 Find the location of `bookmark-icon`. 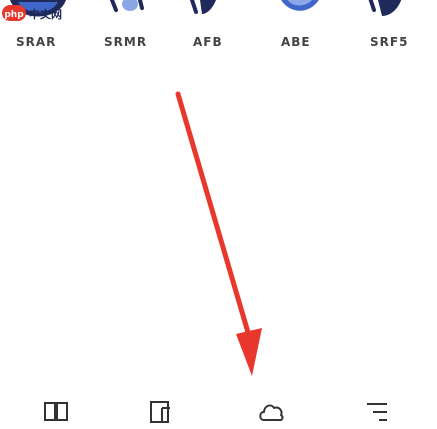

bookmark-icon is located at coordinates (161, 412).